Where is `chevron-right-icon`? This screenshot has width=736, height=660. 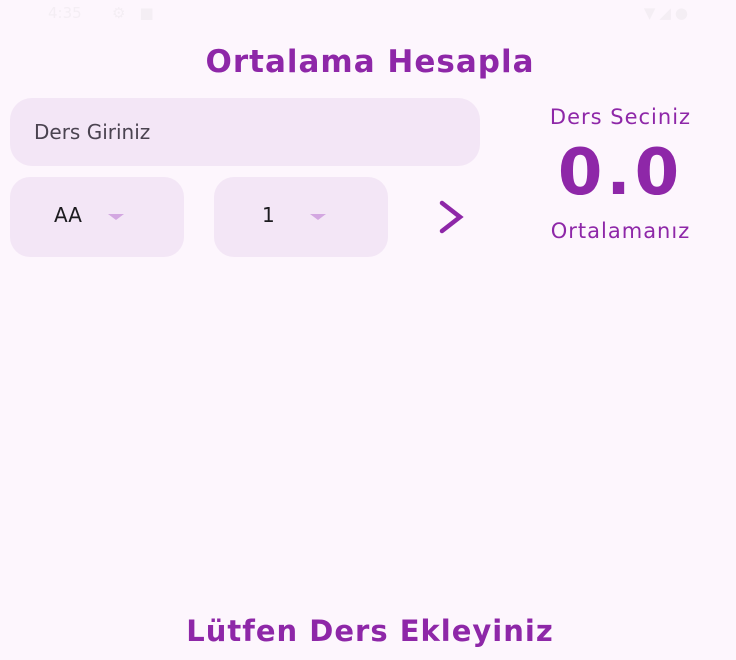 chevron-right-icon is located at coordinates (451, 217).